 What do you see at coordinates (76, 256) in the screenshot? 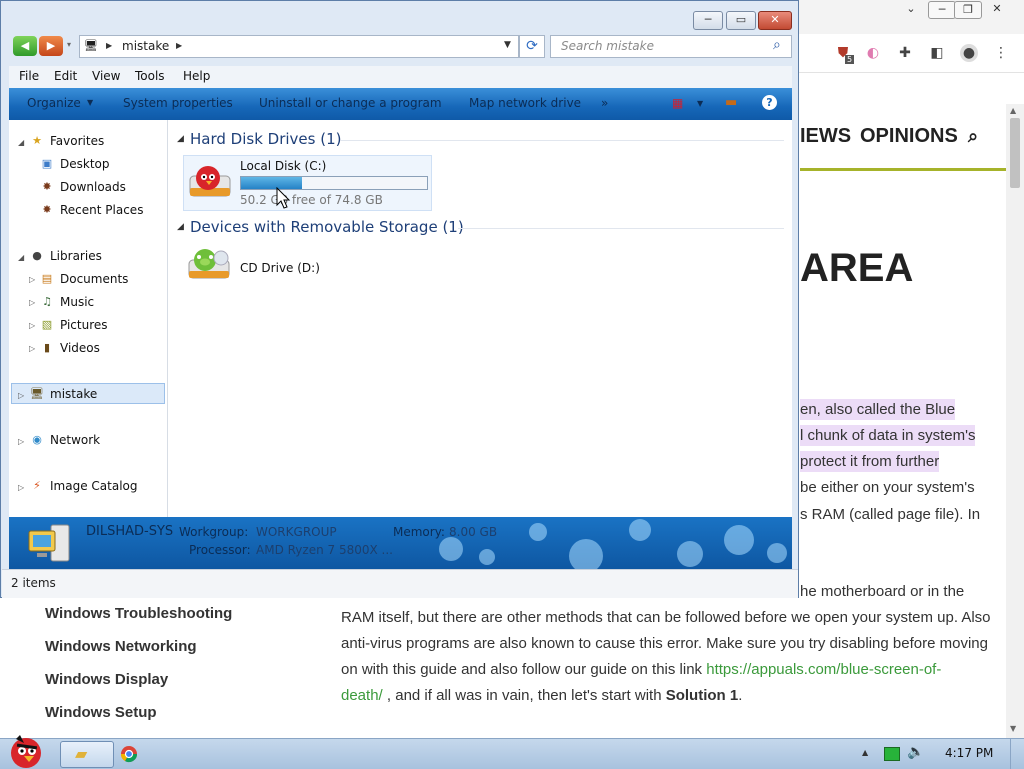
I see `nav-libraries: Libraries` at bounding box center [76, 256].